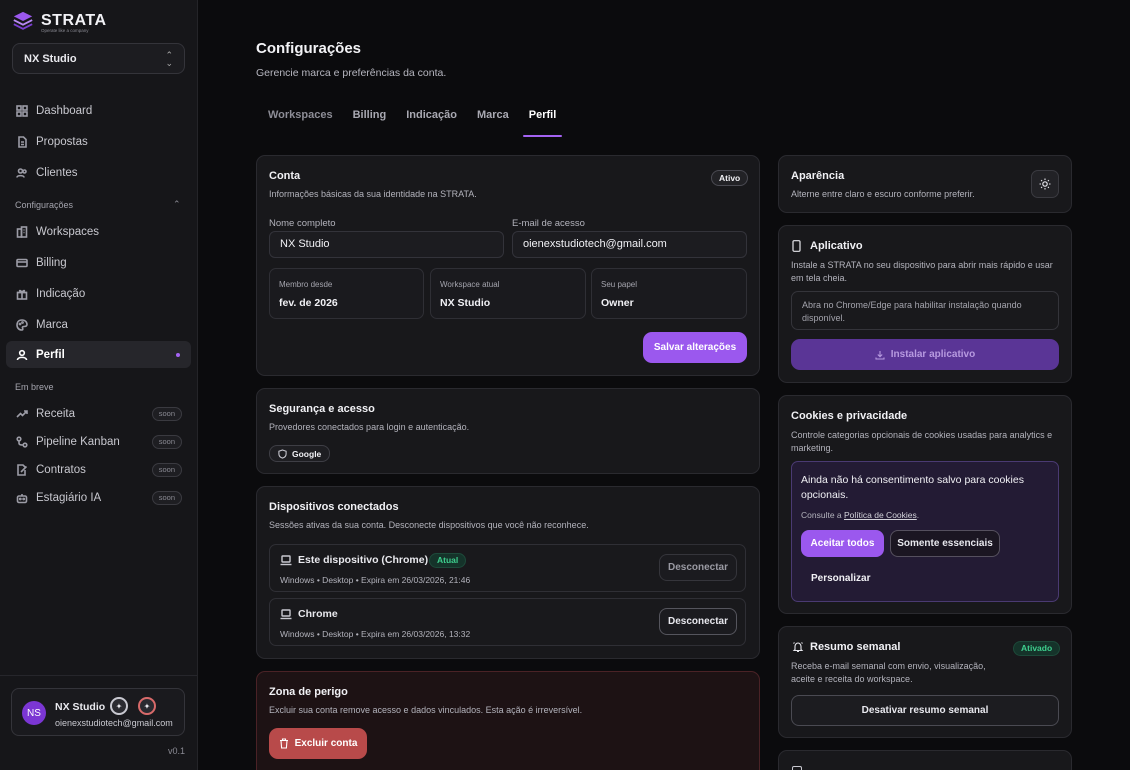 This screenshot has height=770, width=1130. Describe the element at coordinates (98, 497) in the screenshot. I see `sidebar-item-estagiario-ia: Estagiário IA soon` at that location.